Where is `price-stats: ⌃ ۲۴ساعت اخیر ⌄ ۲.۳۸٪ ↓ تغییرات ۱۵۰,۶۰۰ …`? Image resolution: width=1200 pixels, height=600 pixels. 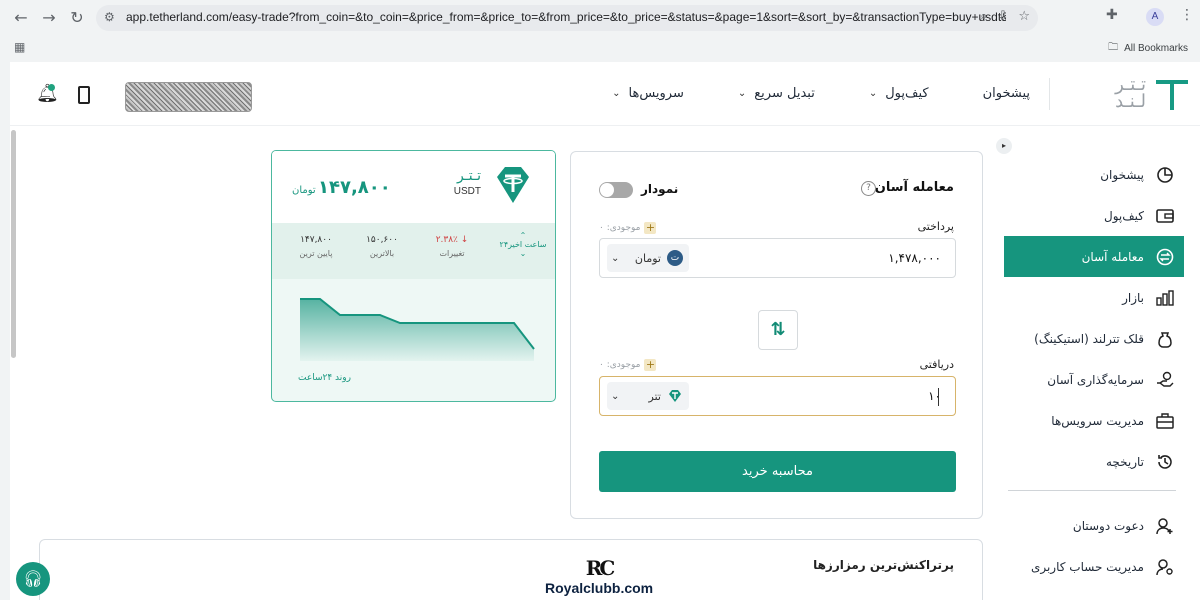 price-stats: ⌃ ۲۴ساعت اخیر ⌄ ۲.۳۸٪ ↓ تغییرات ۱۵۰,۶۰۰ … is located at coordinates (413, 251).